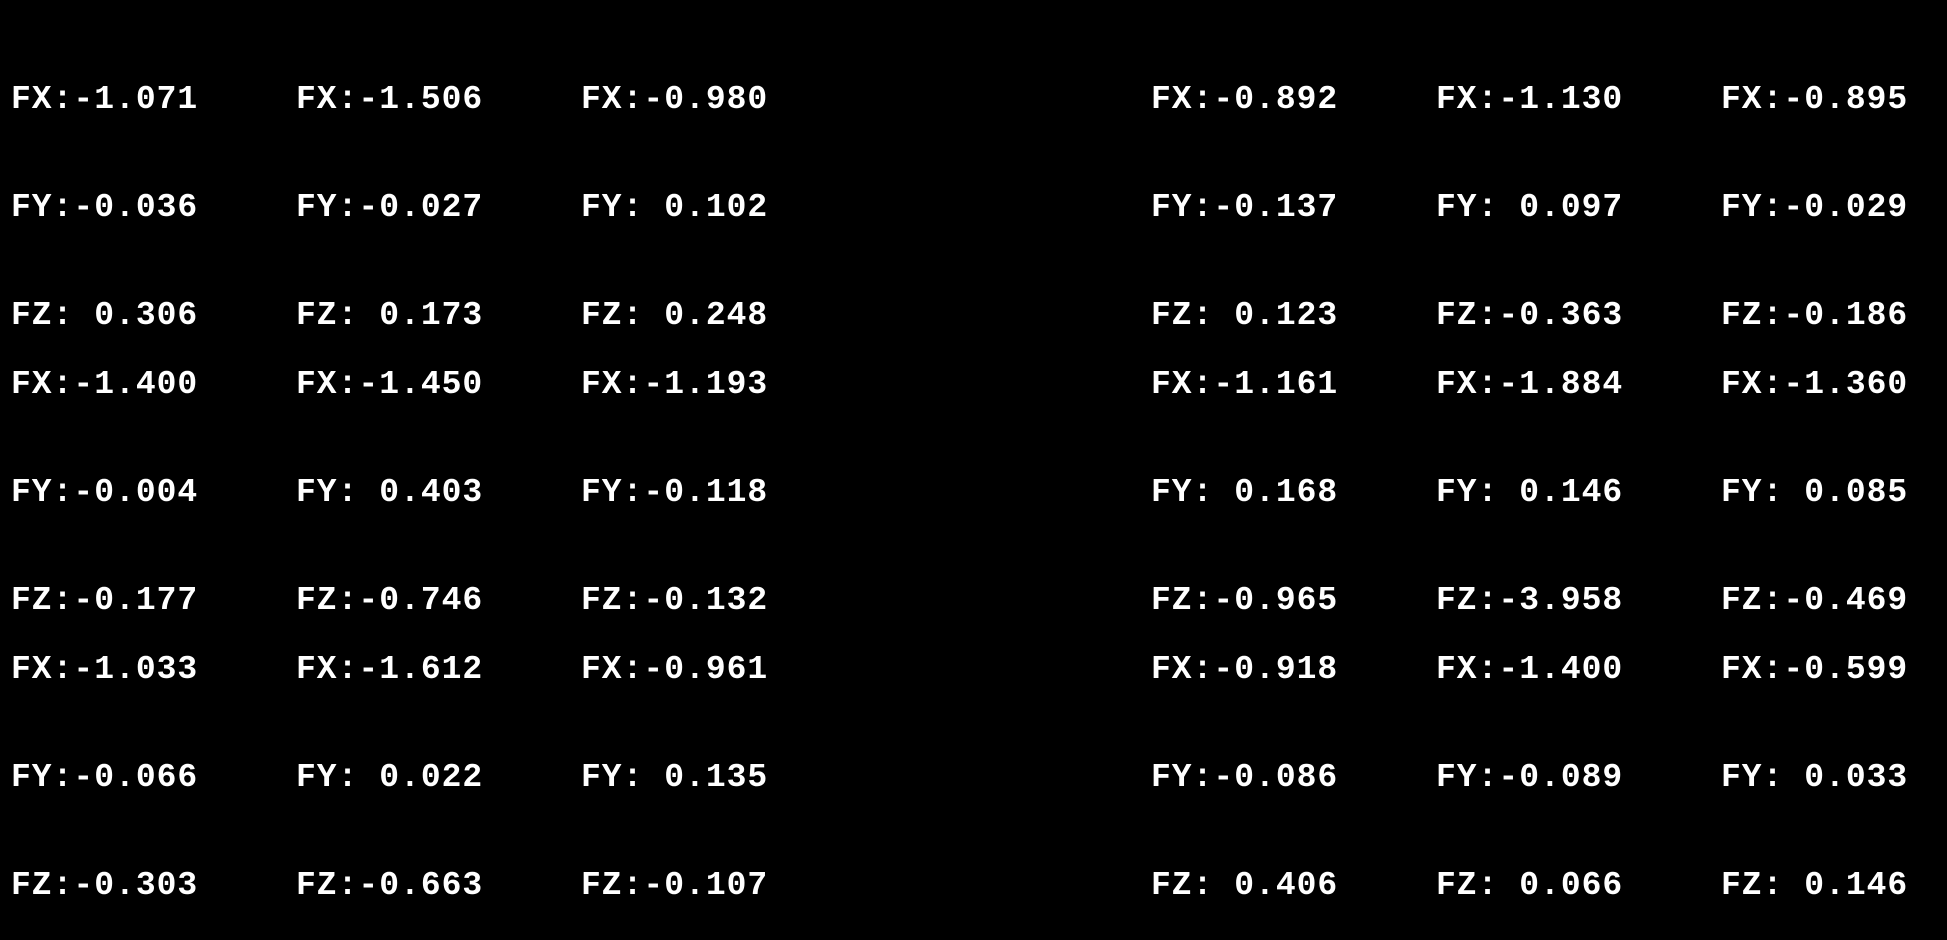 The width and height of the screenshot is (1947, 940). Describe the element at coordinates (1530, 885) in the screenshot. I see `fz-value: FZ: 0.066` at that location.